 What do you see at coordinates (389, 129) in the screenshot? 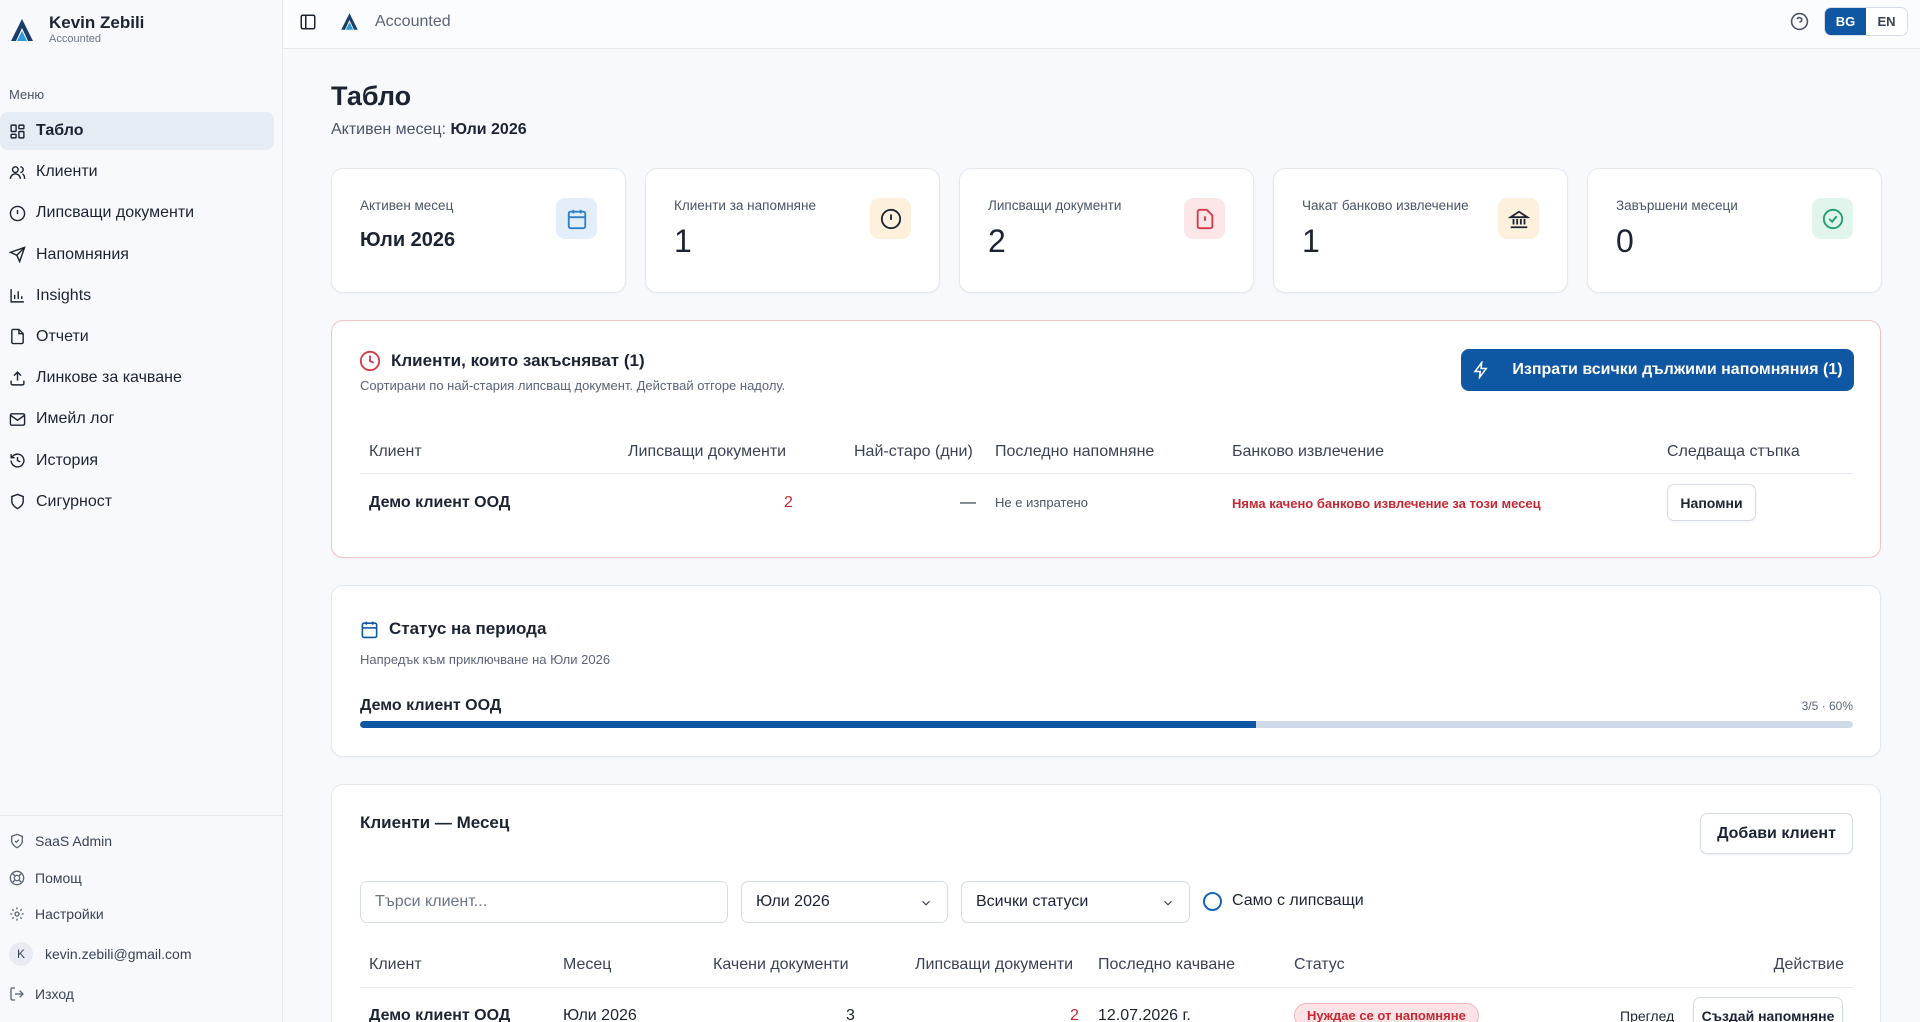
I see `active-month-label: Активен месец:` at bounding box center [389, 129].